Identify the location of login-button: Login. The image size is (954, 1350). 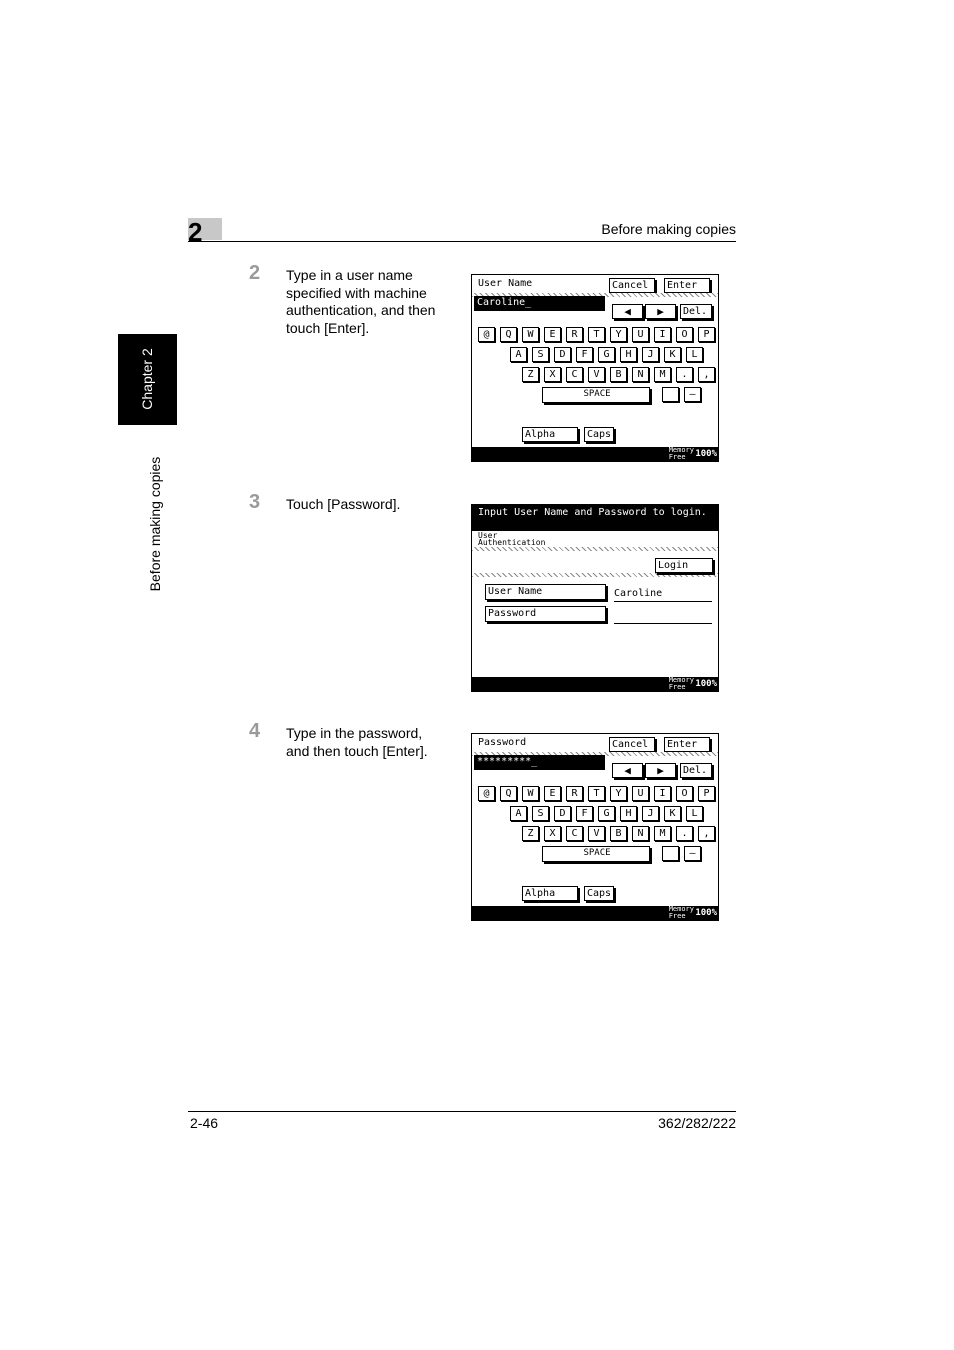
(684, 565).